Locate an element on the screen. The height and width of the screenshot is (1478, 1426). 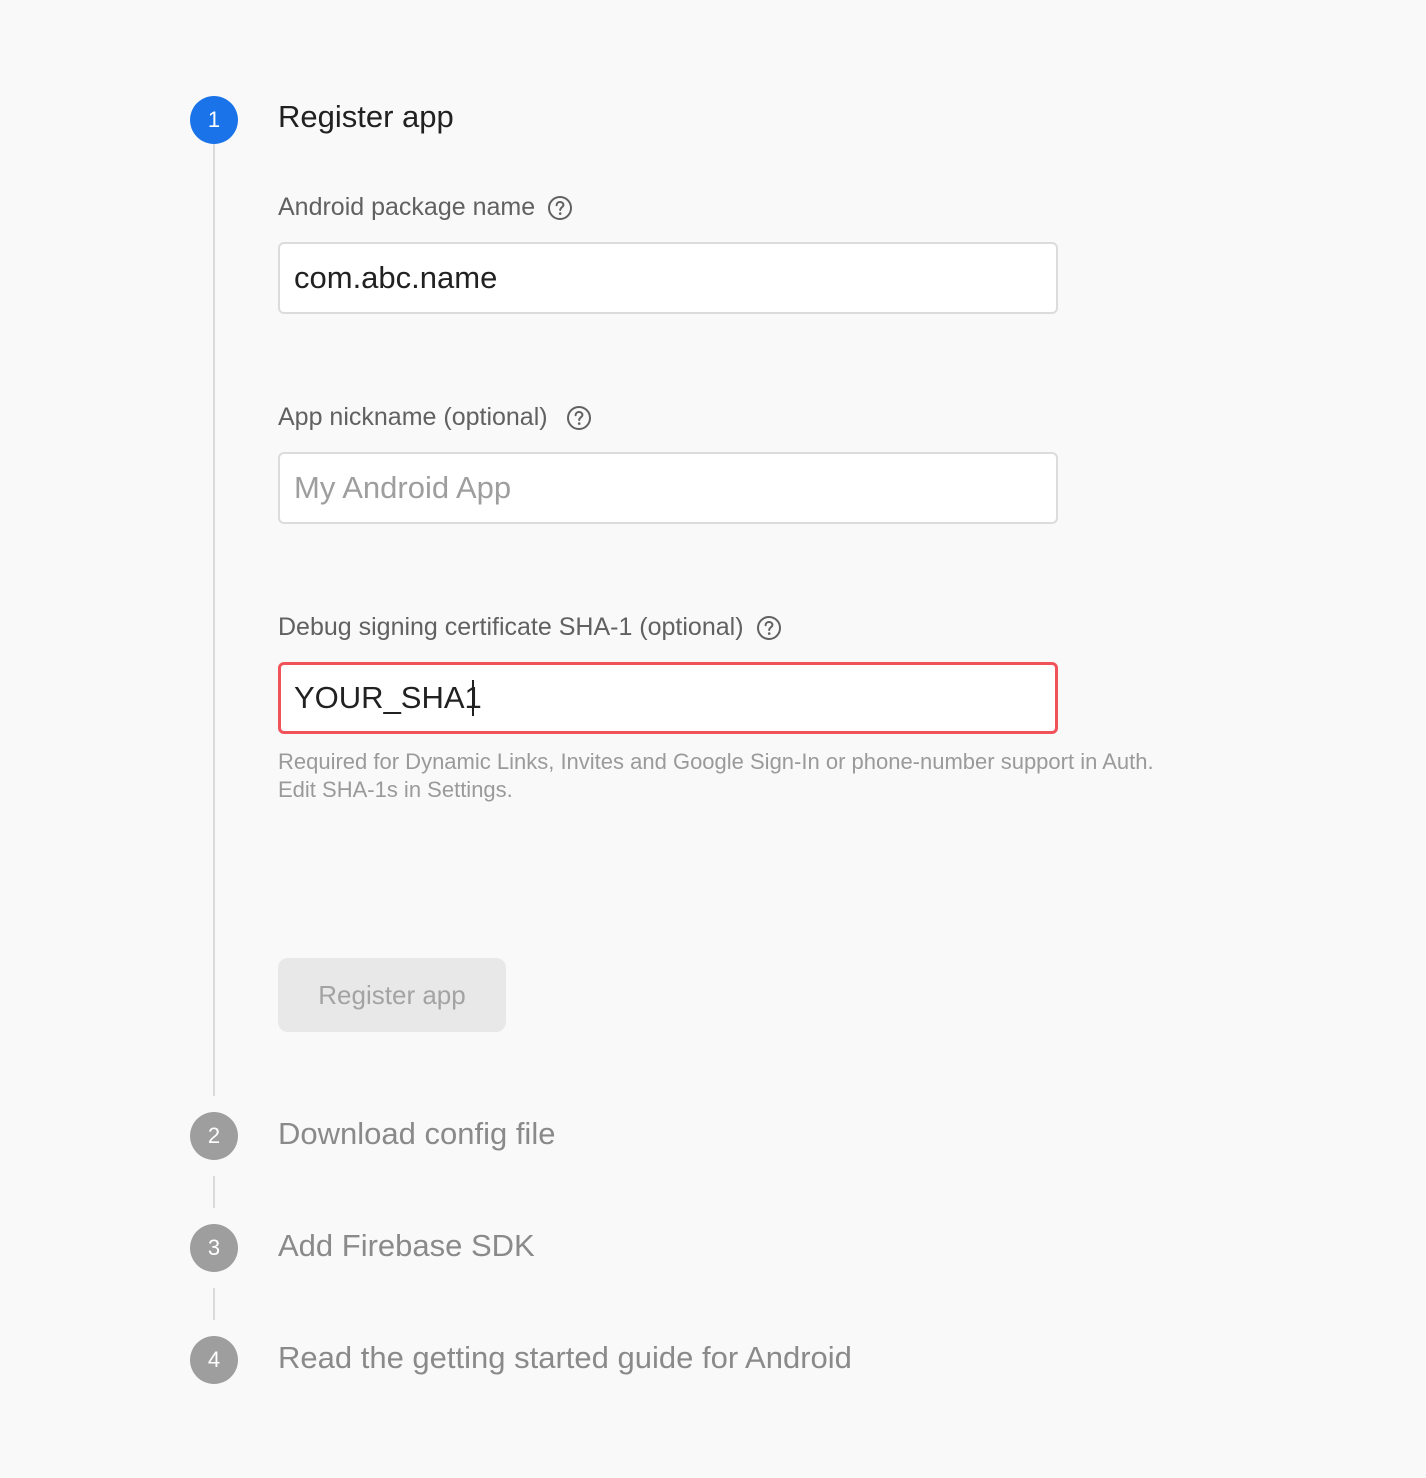
package-name-label-text: Android package name is located at coordinates (407, 207).